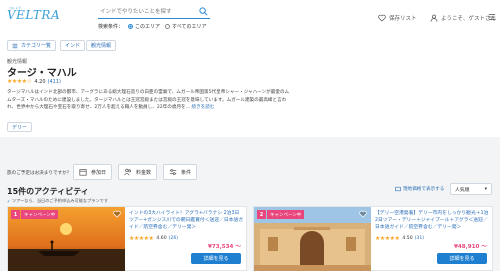  I want to click on search-box, so click(154, 12).